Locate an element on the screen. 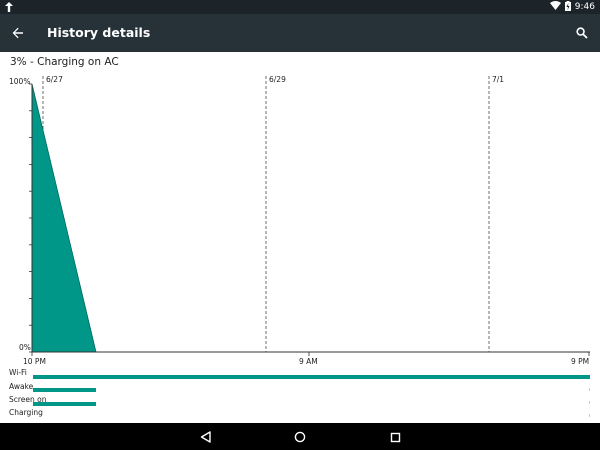 This screenshot has width=600, height=450. nav-recents-button is located at coordinates (395, 437).